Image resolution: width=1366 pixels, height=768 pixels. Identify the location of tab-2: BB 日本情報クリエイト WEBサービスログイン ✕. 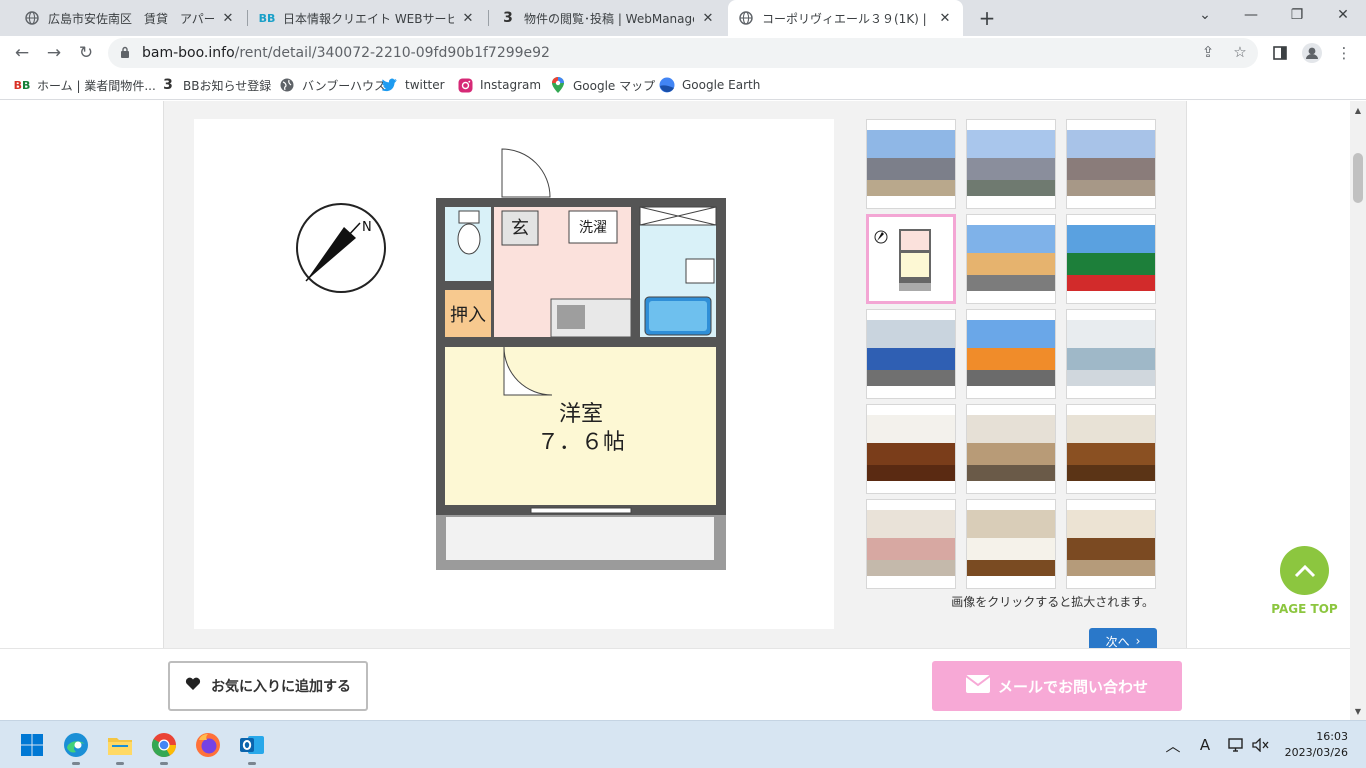
(367, 18).